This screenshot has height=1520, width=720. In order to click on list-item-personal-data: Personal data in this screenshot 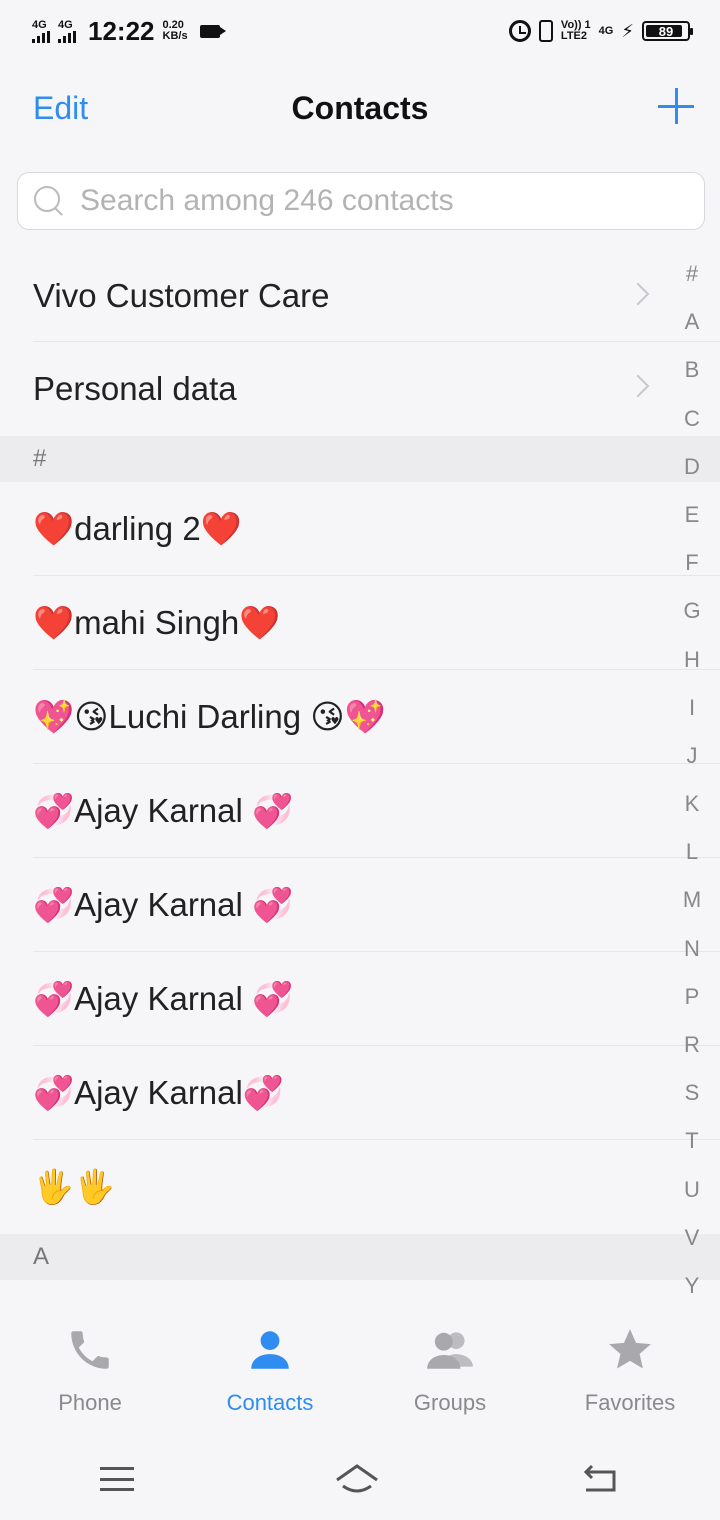, I will do `click(360, 389)`.